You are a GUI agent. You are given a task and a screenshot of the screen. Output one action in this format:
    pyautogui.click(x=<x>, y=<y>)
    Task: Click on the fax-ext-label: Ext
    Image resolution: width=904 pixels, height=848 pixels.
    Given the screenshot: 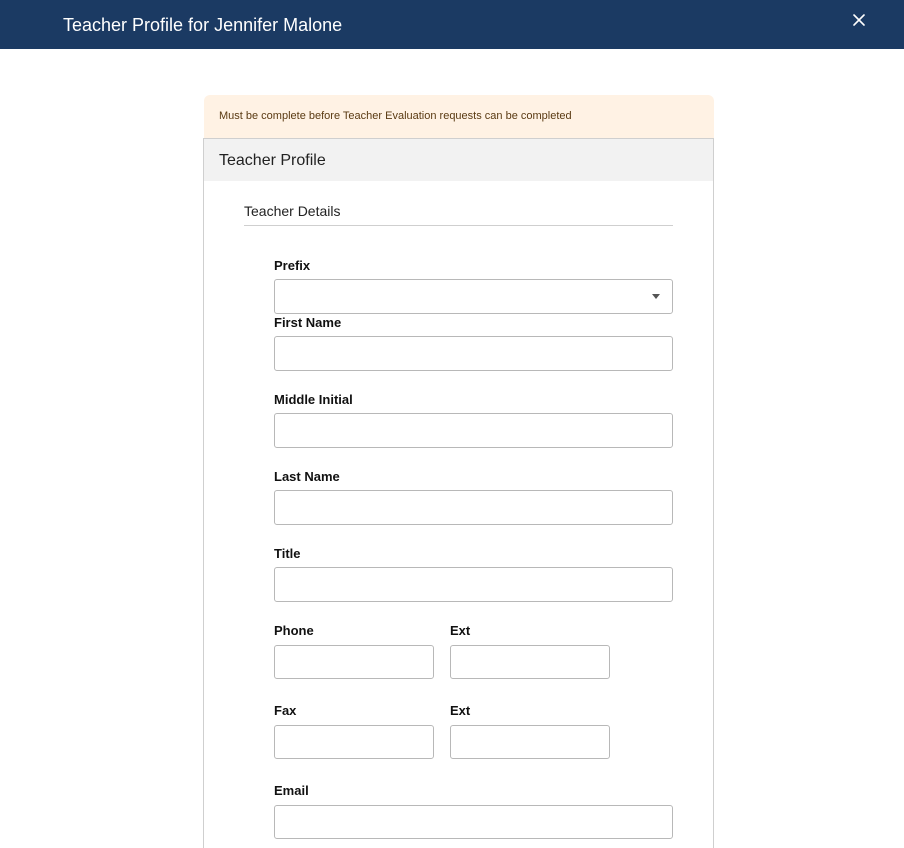 What is the action you would take?
    pyautogui.click(x=460, y=710)
    